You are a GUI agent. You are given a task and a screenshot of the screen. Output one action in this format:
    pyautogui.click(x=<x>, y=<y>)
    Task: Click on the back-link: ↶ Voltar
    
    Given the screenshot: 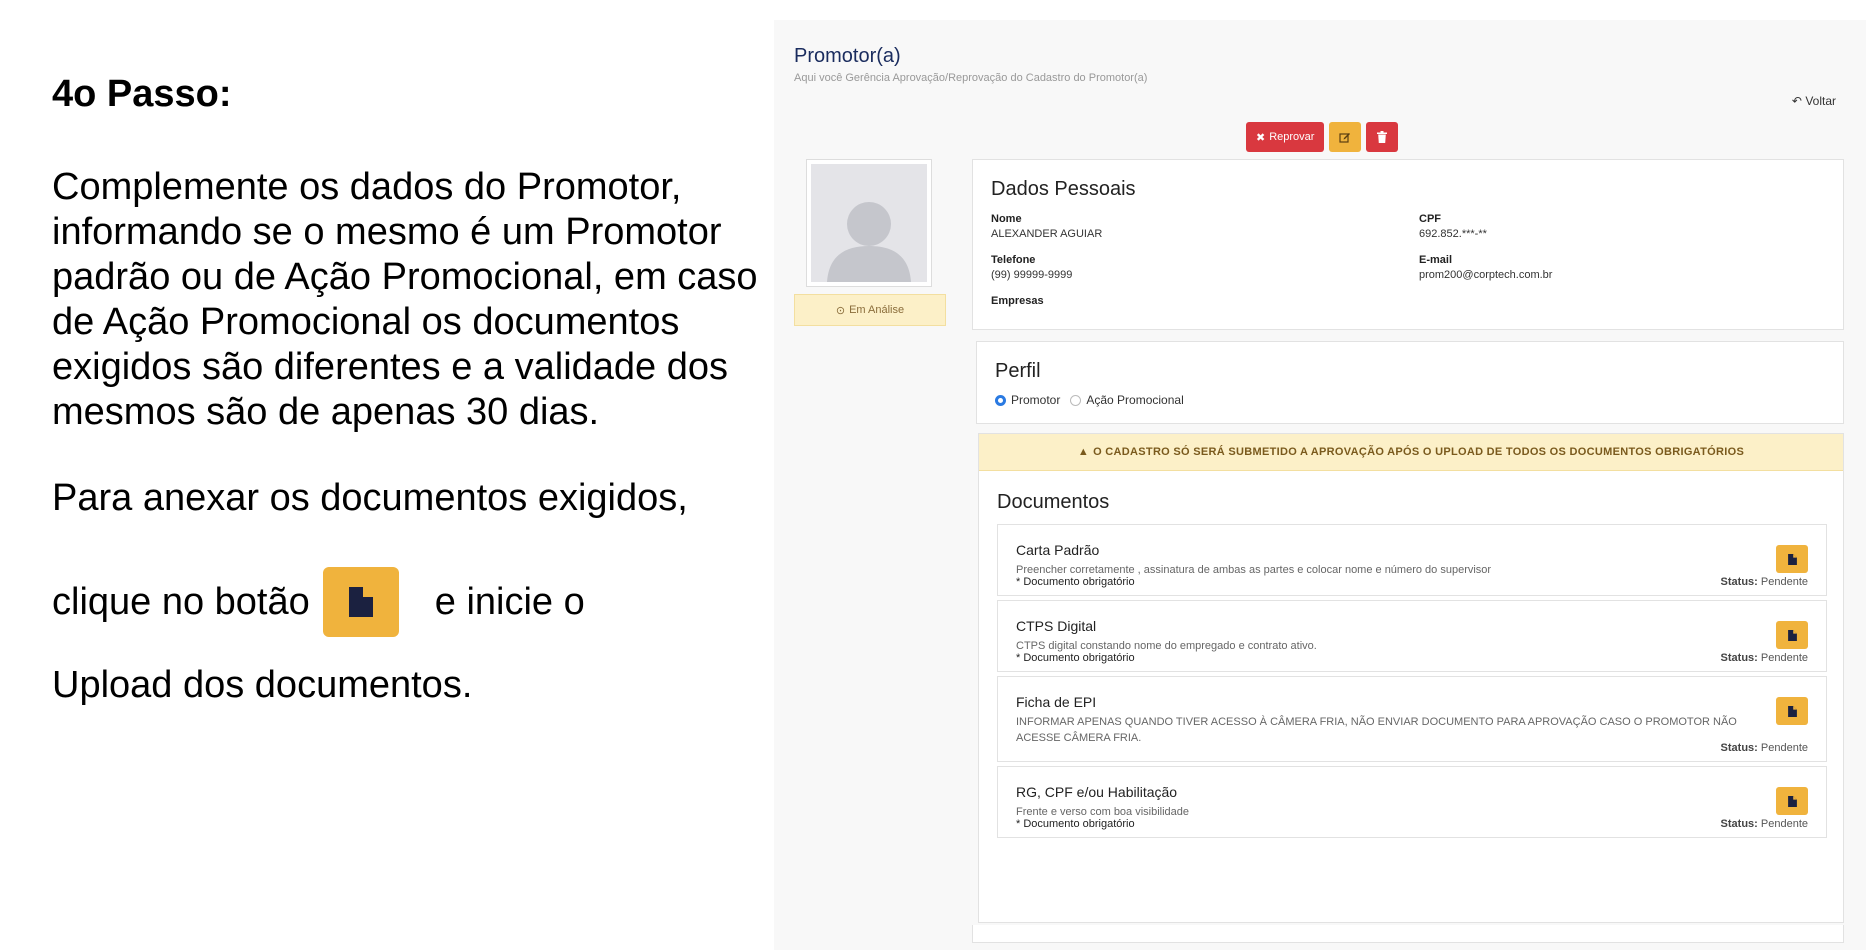 What is the action you would take?
    pyautogui.click(x=1814, y=101)
    